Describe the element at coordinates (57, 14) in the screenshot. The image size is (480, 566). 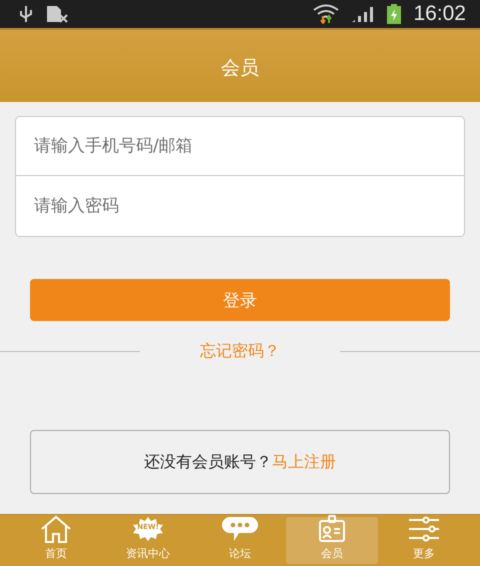
I see `sim-card-icon` at that location.